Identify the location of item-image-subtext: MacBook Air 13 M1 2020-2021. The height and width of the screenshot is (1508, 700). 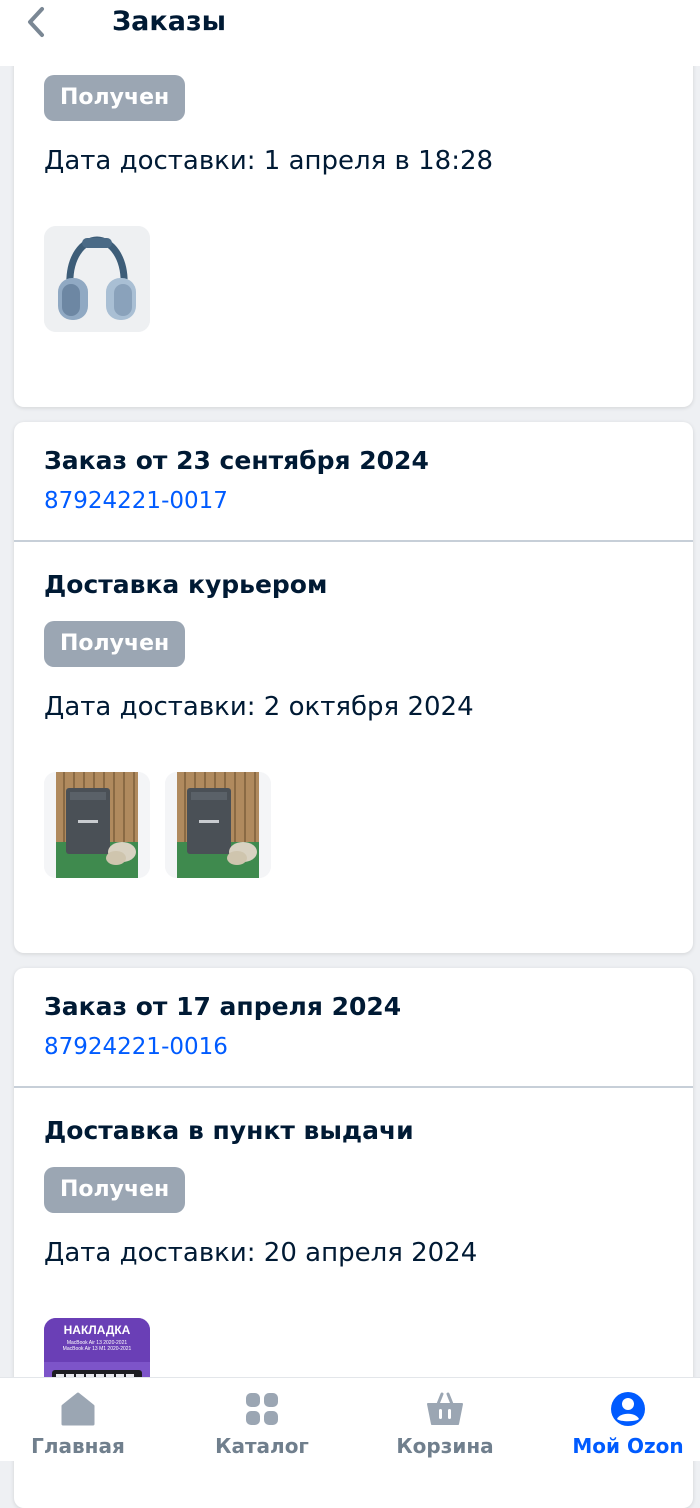
(97, 1349).